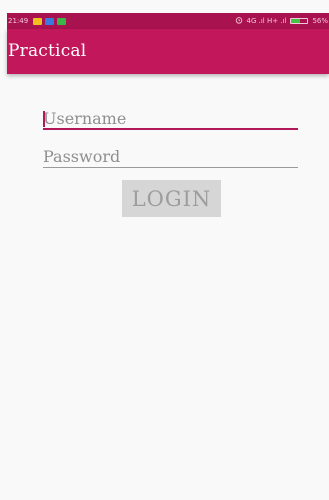 The image size is (329, 500). What do you see at coordinates (171, 198) in the screenshot?
I see `login-button: LOGIN` at bounding box center [171, 198].